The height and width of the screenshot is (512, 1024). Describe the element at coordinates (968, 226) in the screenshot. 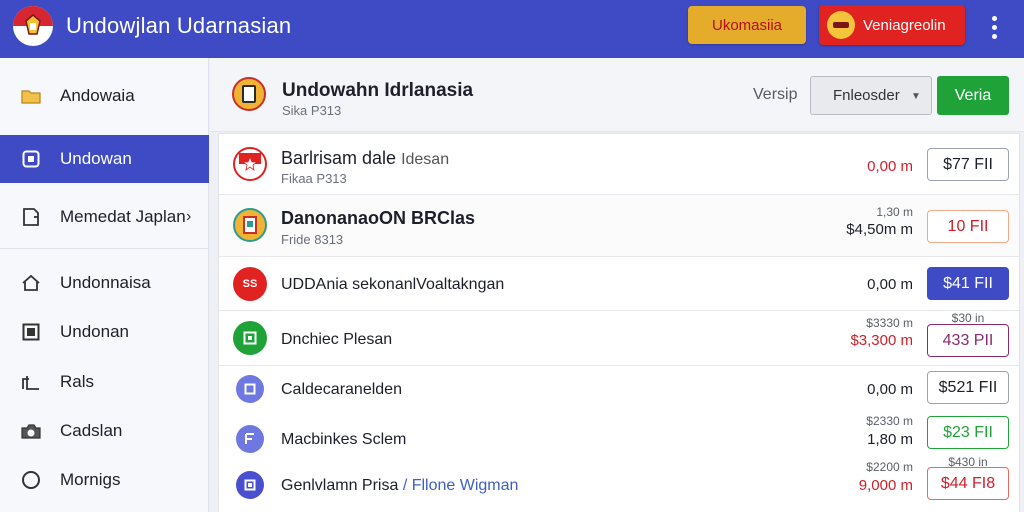

I see `price-pill: 10 FII` at that location.